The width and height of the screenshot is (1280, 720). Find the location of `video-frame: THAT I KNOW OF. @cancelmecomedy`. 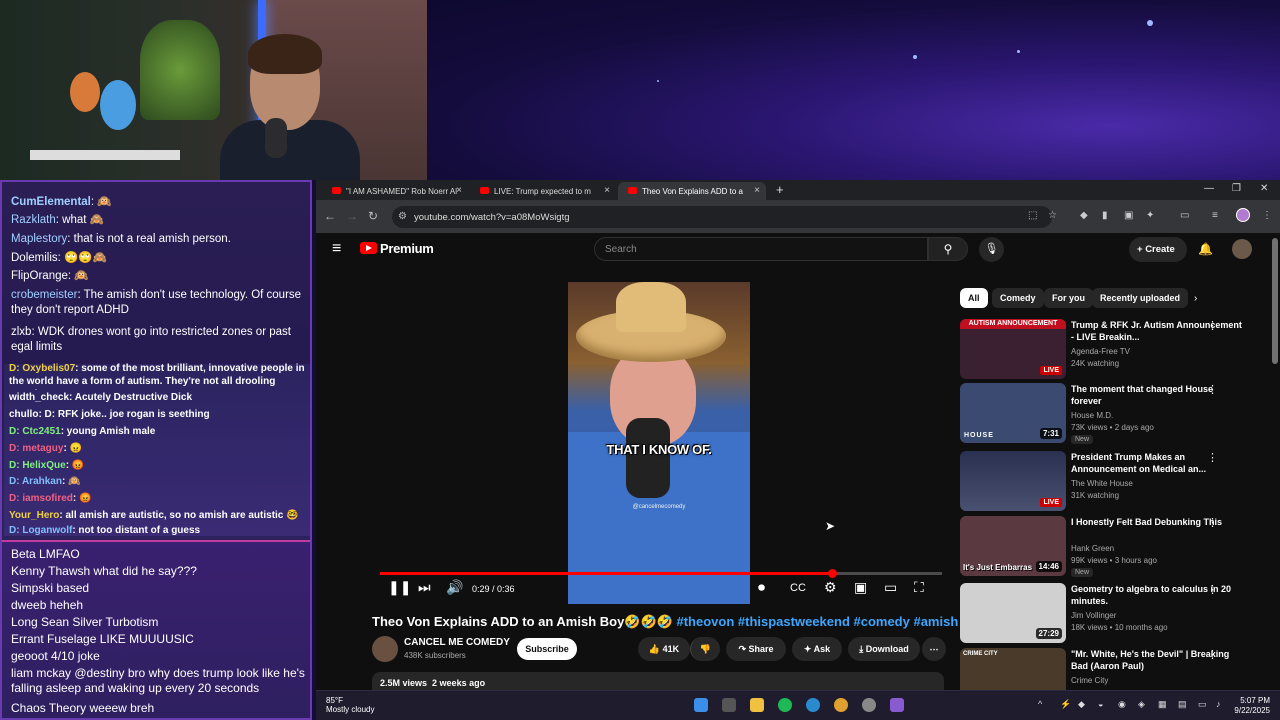

video-frame: THAT I KNOW OF. @cancelmecomedy is located at coordinates (659, 443).